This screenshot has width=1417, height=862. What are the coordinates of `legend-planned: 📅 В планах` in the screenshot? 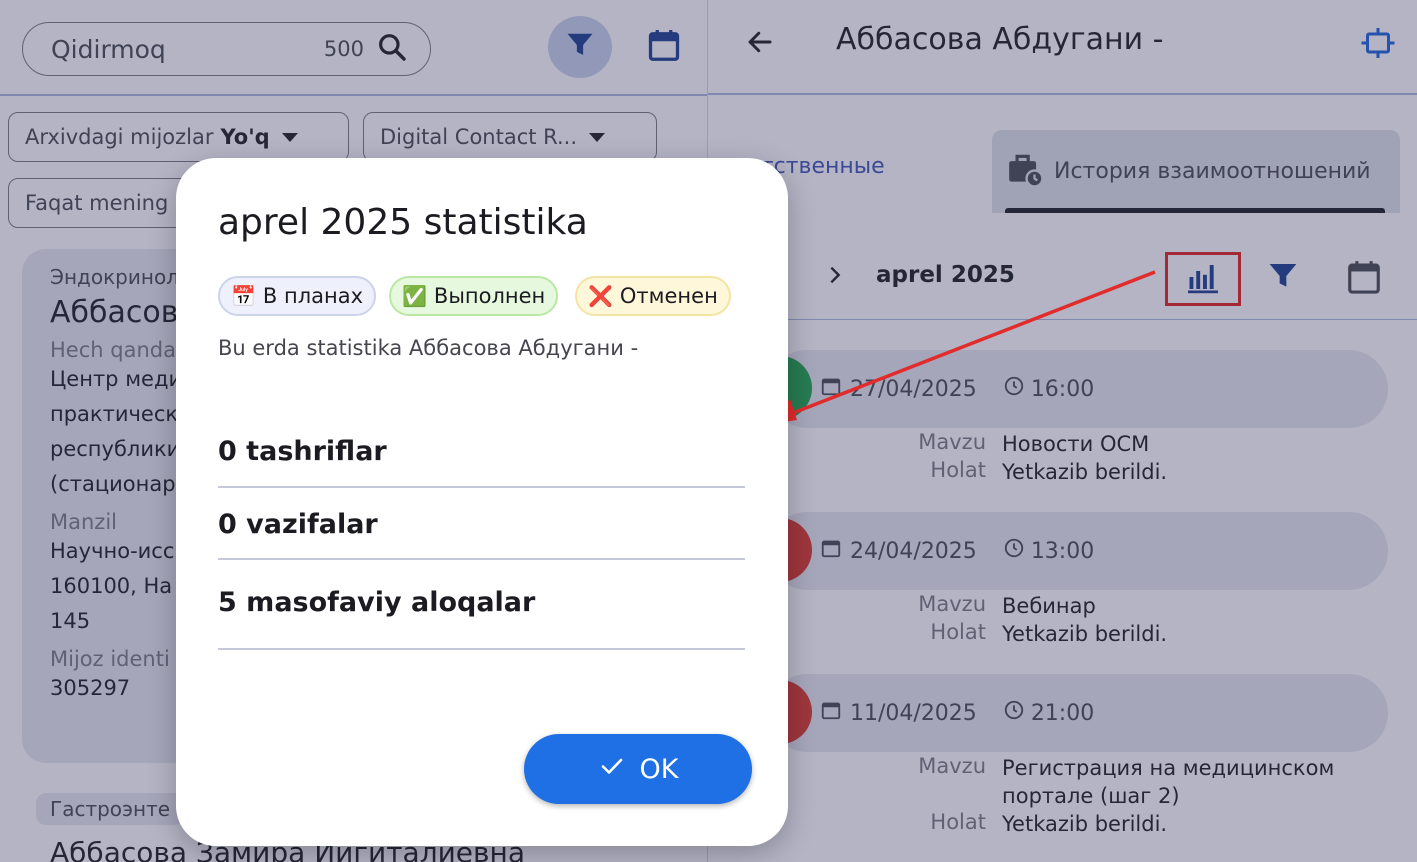 It's located at (297, 296).